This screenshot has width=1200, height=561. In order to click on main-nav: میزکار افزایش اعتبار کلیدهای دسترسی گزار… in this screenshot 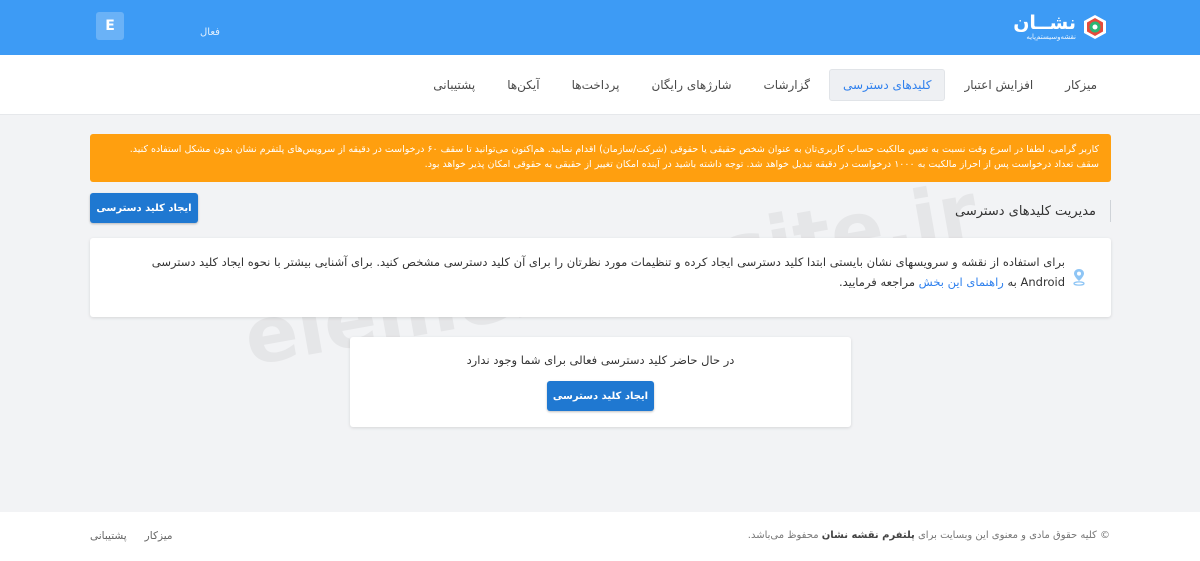, I will do `click(600, 85)`.